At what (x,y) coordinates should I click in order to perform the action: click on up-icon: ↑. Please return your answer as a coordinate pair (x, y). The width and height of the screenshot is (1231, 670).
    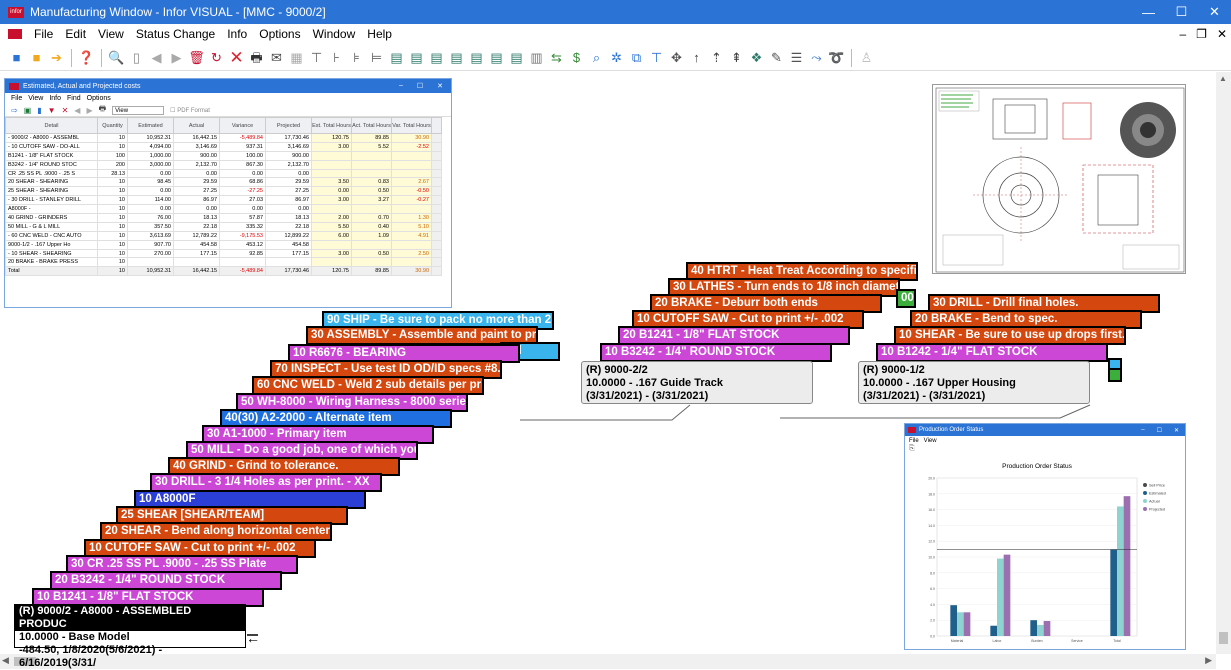
    Looking at the image, I should click on (696, 57).